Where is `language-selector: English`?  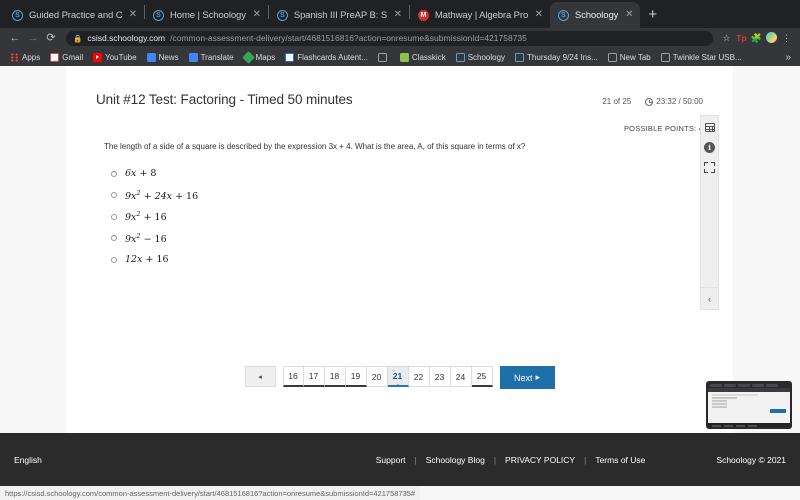 language-selector: English is located at coordinates (28, 460).